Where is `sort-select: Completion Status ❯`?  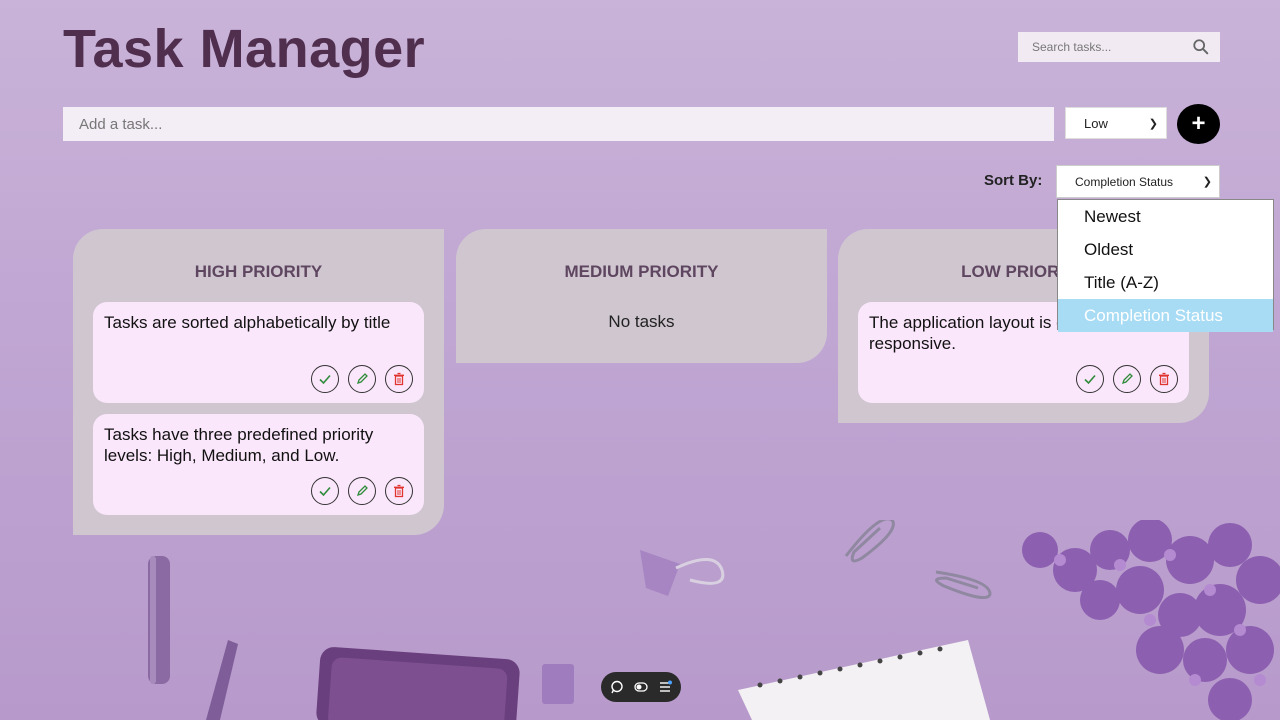
sort-select: Completion Status ❯ is located at coordinates (1138, 181).